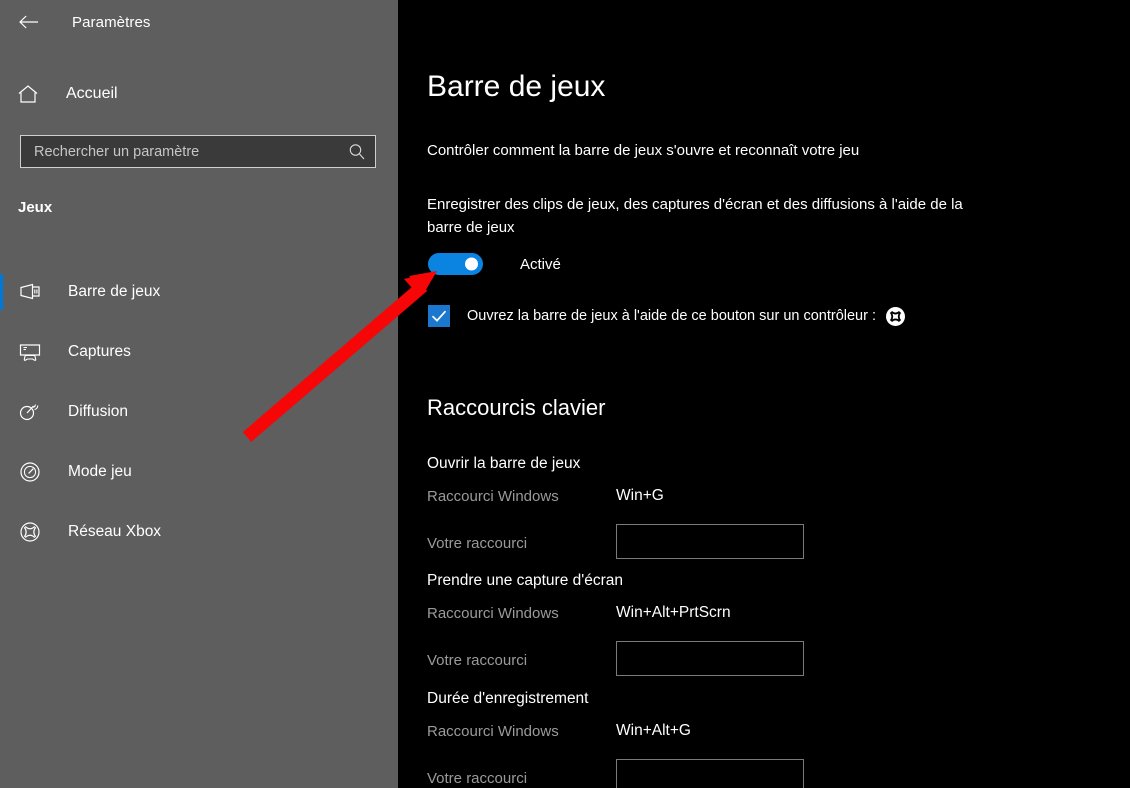  Describe the element at coordinates (540, 264) in the screenshot. I see `toggle-state-label: Activé` at that location.